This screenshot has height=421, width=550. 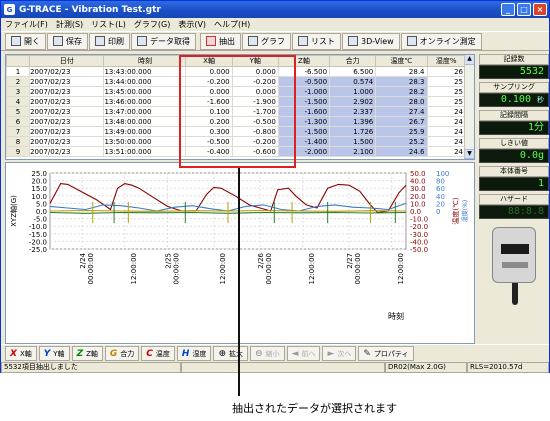 What do you see at coordinates (469, 107) in the screenshot?
I see `table-scrollbar: ▲ ▼` at bounding box center [469, 107].